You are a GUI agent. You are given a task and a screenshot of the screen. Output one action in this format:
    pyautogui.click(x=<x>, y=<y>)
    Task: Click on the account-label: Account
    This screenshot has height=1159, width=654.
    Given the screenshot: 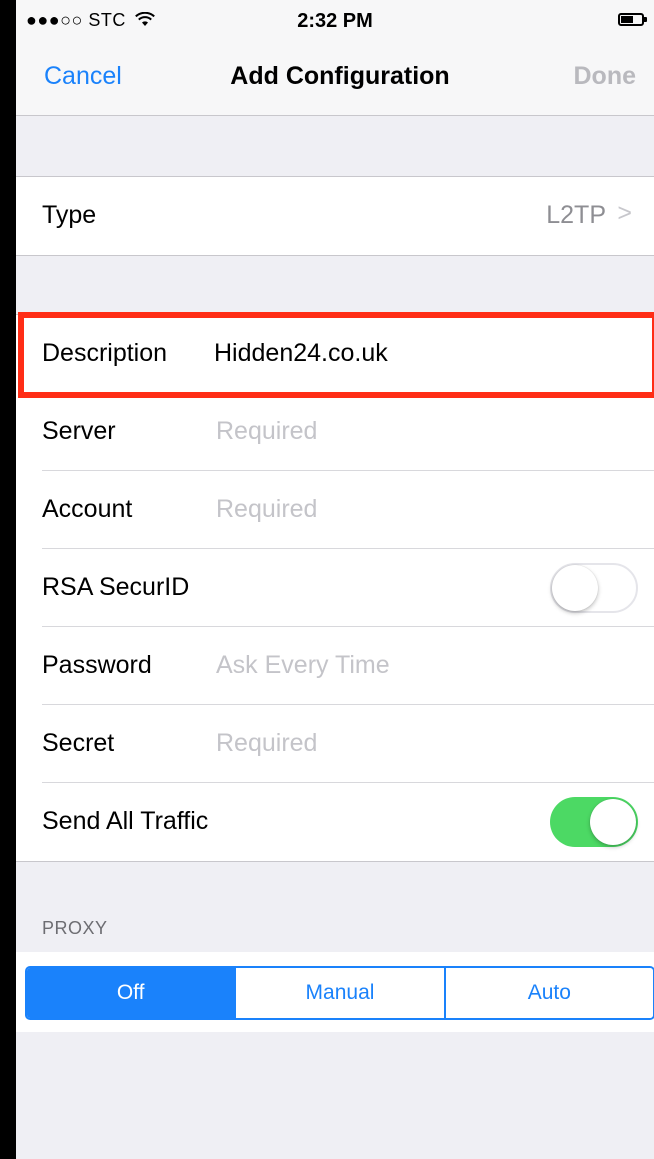 What is the action you would take?
    pyautogui.click(x=87, y=509)
    